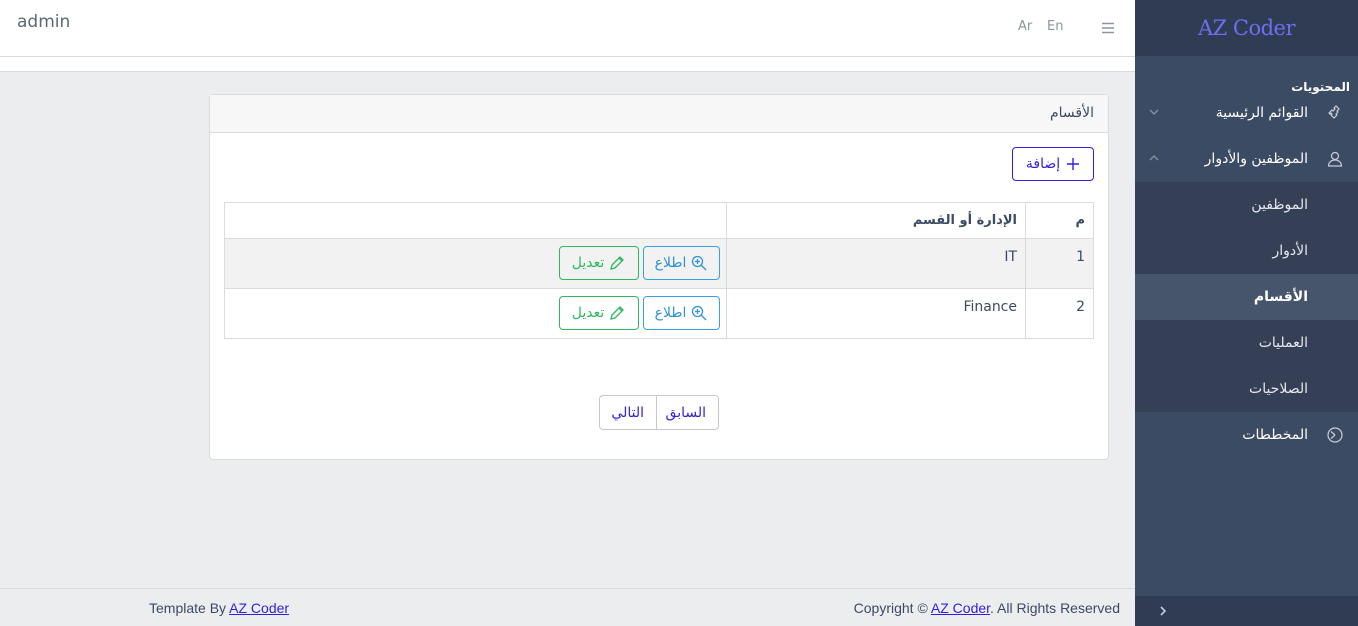  I want to click on nav-item-label: الموظفين والأدوار, so click(1256, 159).